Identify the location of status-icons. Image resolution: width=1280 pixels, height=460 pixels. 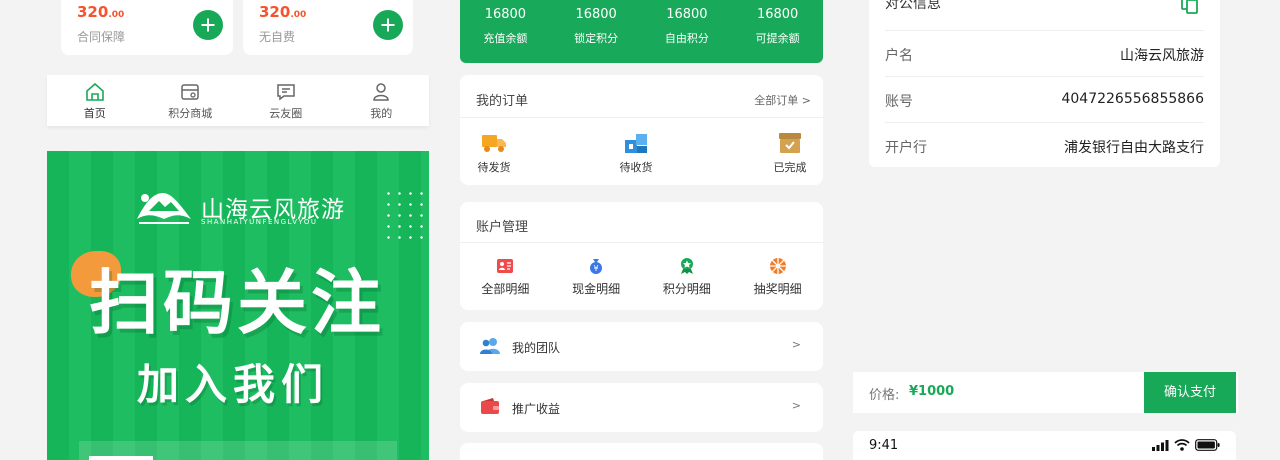
(1186, 445).